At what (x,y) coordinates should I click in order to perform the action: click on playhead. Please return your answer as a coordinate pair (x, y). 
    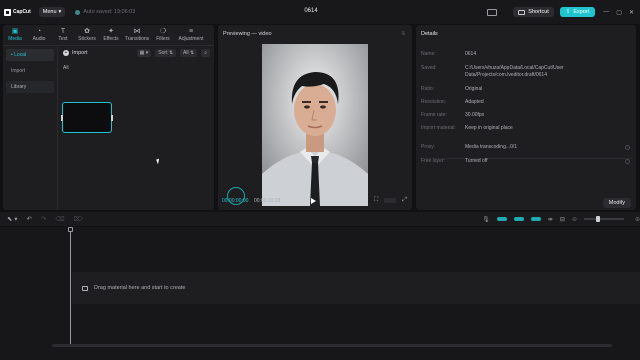
    Looking at the image, I should click on (70, 286).